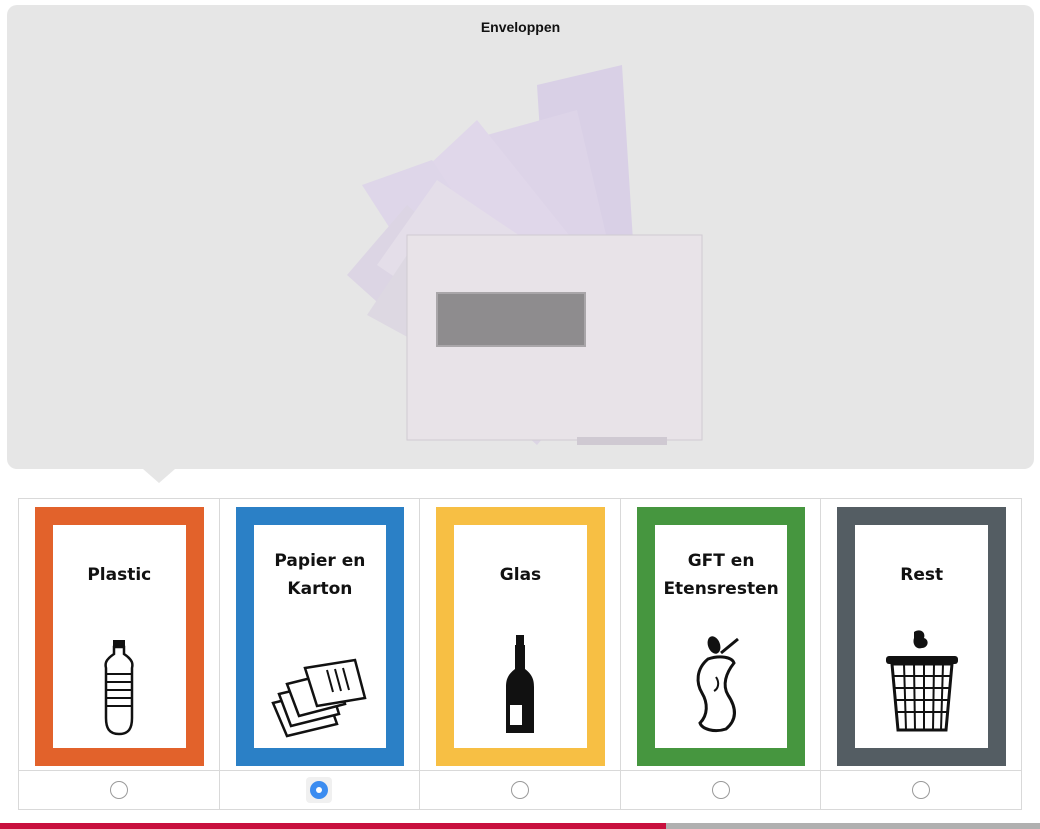 This screenshot has width=1040, height=829. I want to click on paper-stack-icon, so click(320, 698).